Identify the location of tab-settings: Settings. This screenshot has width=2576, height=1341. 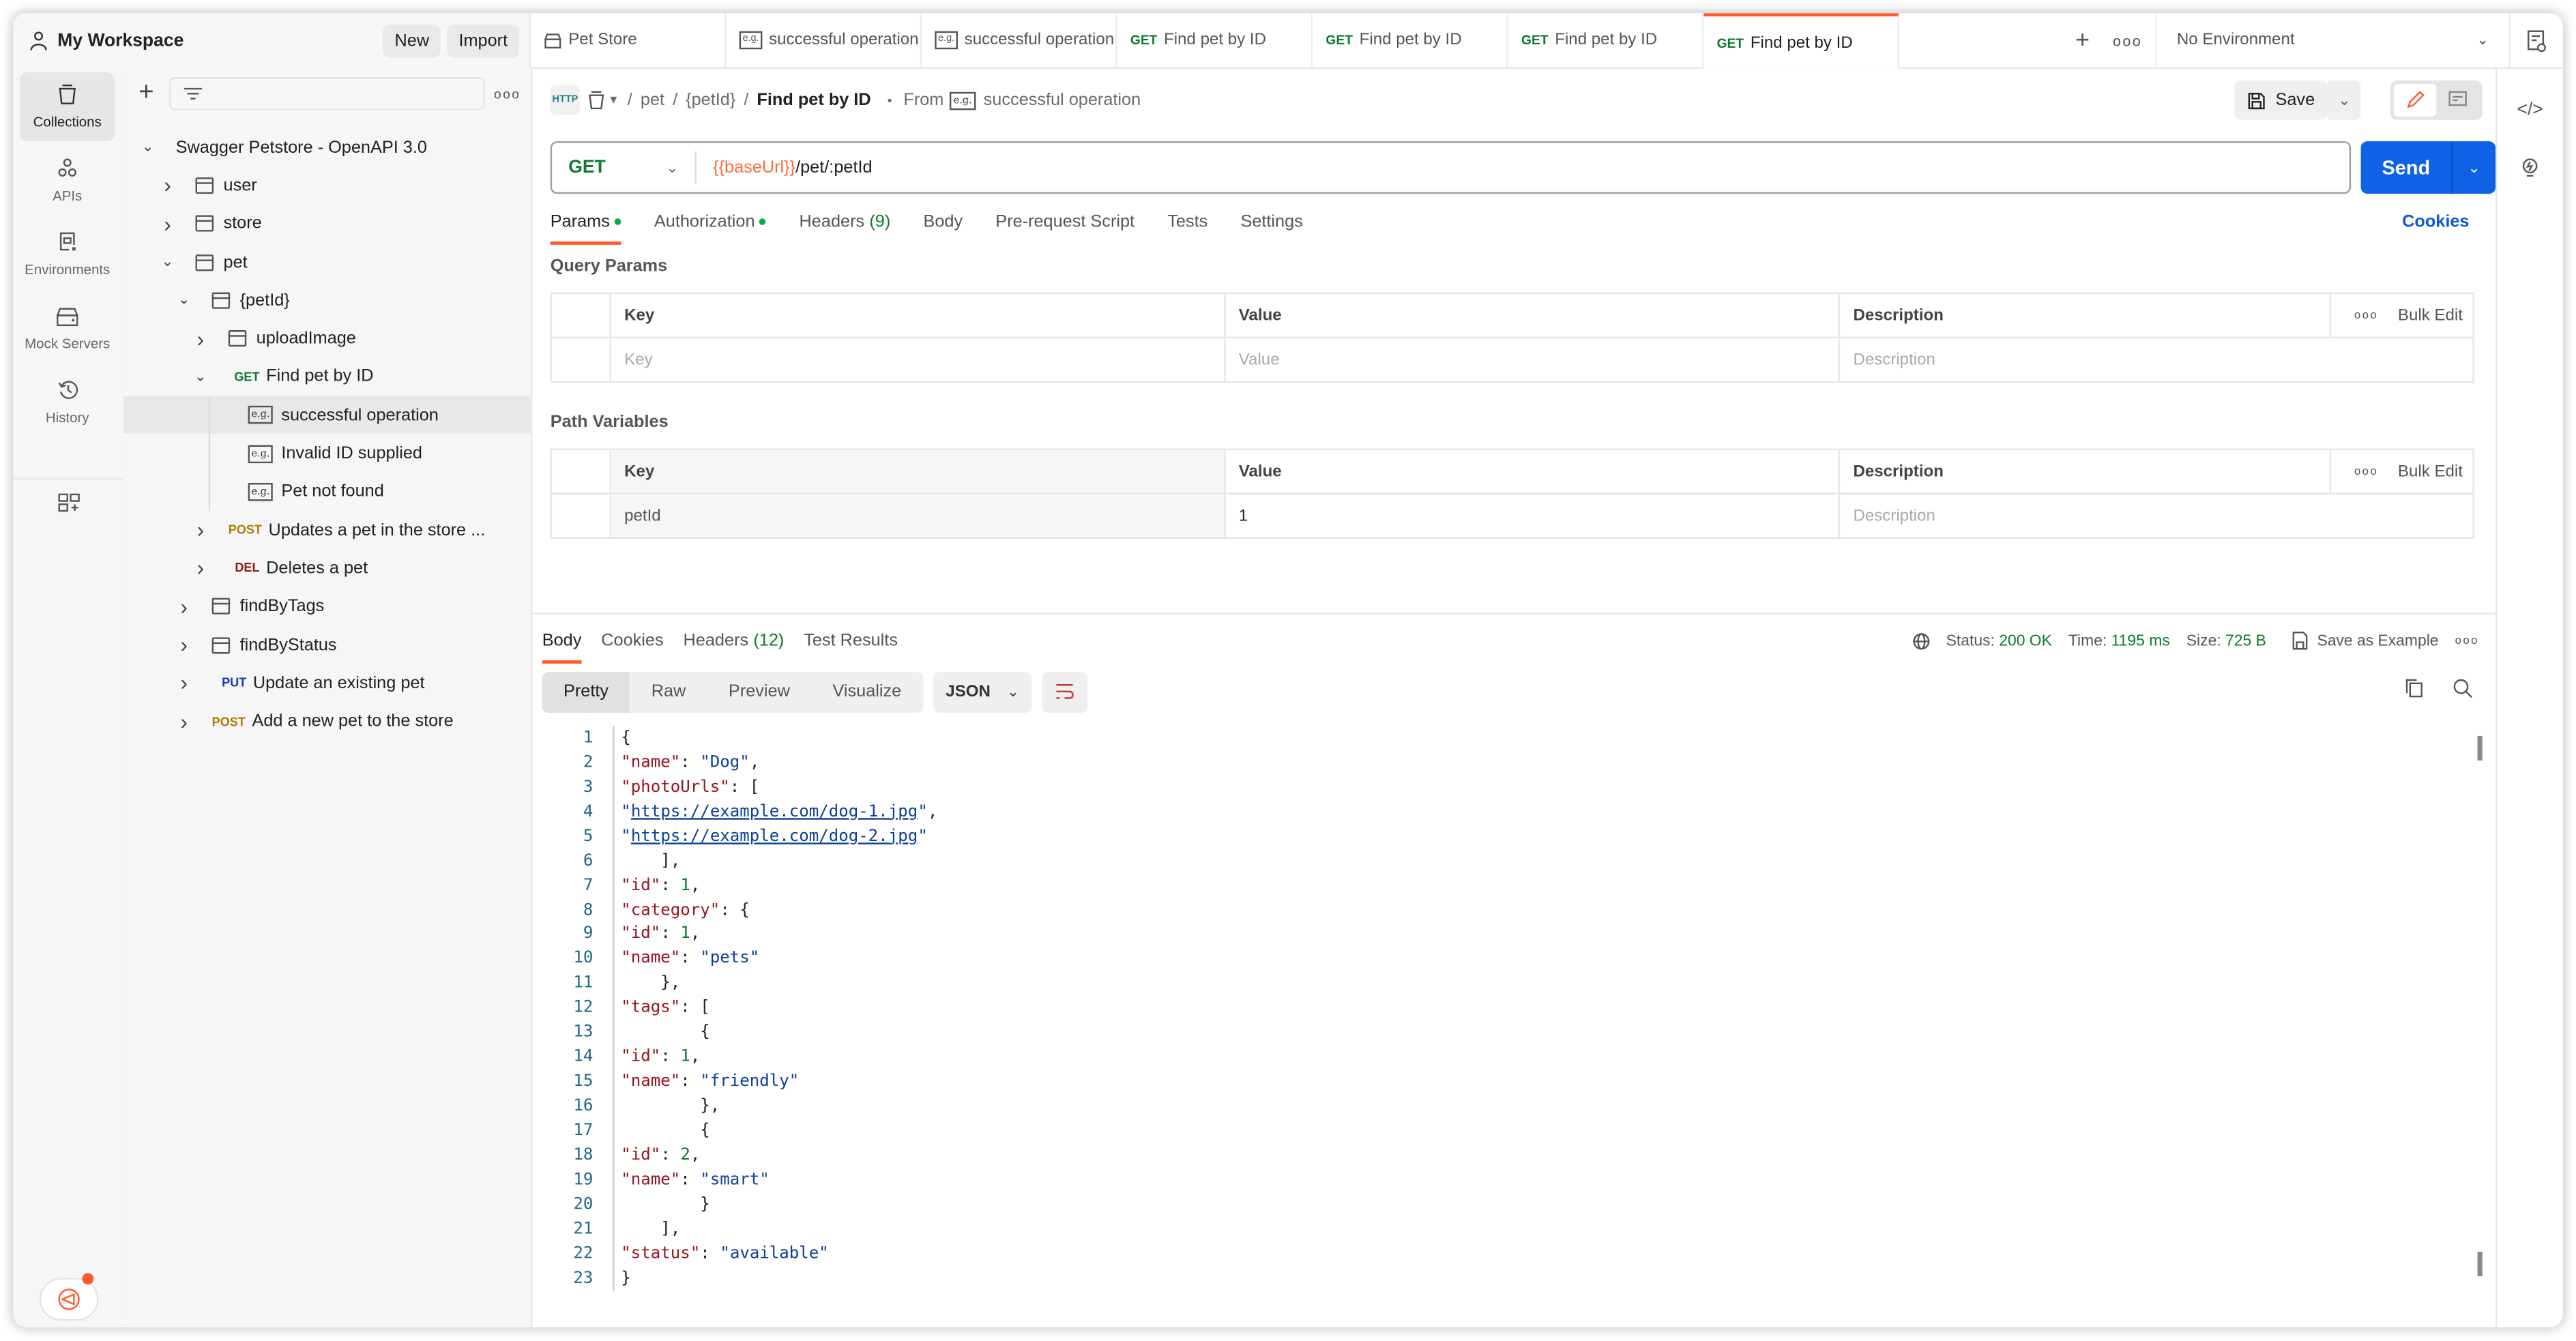
(1271, 222).